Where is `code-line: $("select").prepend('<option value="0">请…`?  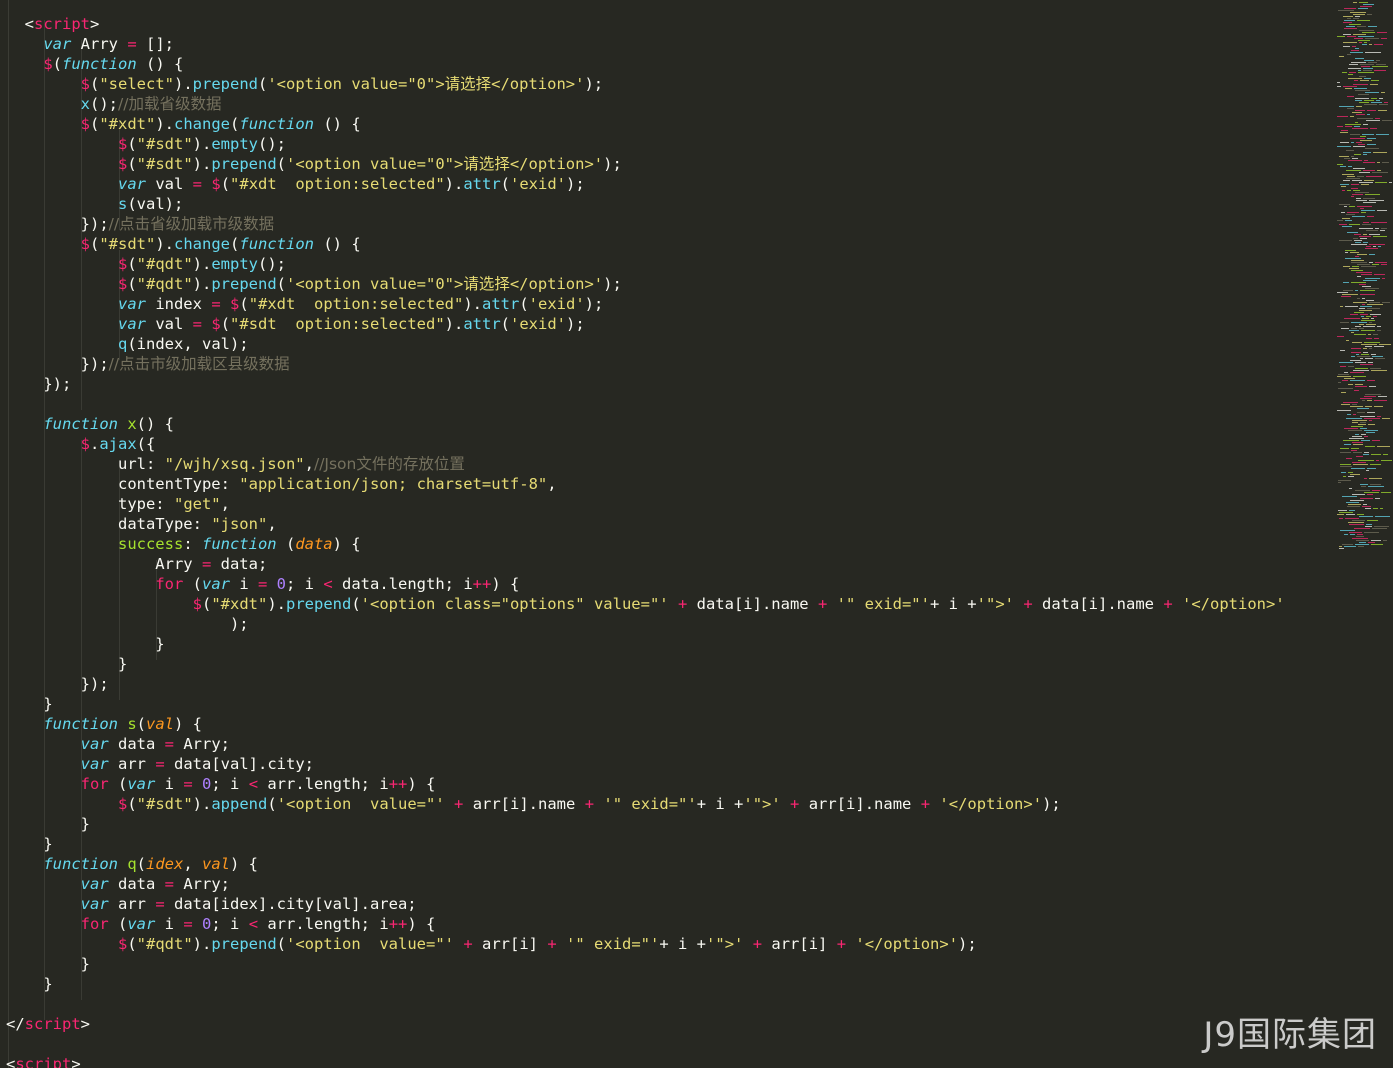 code-line: $("select").prepend('<option value="0">请… is located at coordinates (645, 84).